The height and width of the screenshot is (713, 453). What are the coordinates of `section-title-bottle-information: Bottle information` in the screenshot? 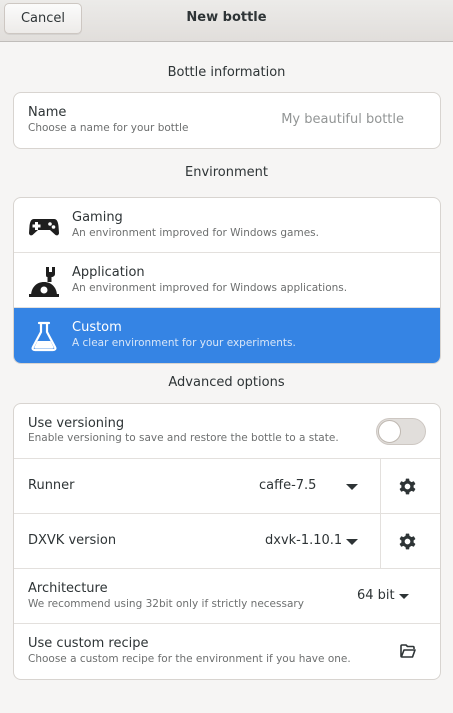 It's located at (226, 72).